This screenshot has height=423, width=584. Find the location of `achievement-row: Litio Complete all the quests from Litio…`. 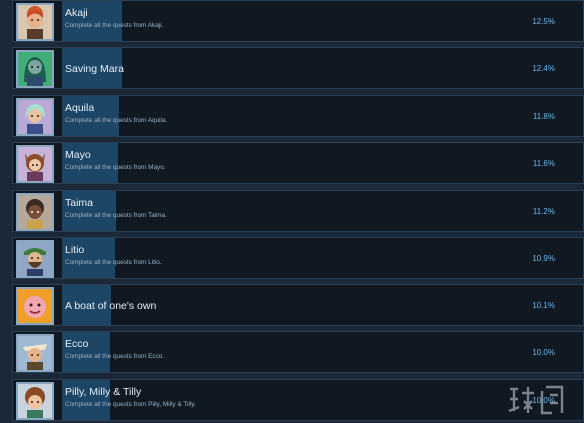

achievement-row: Litio Complete all the quests from Litio… is located at coordinates (298, 258).